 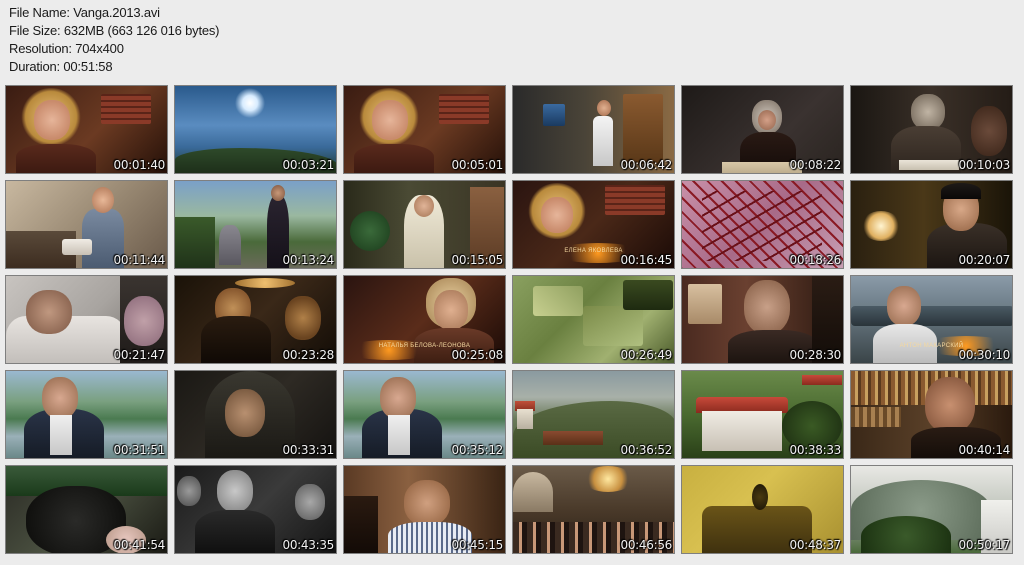 I want to click on video-thumbnail: АНТОН МАКАРСКИЙ 00:30:10, so click(x=931, y=319).